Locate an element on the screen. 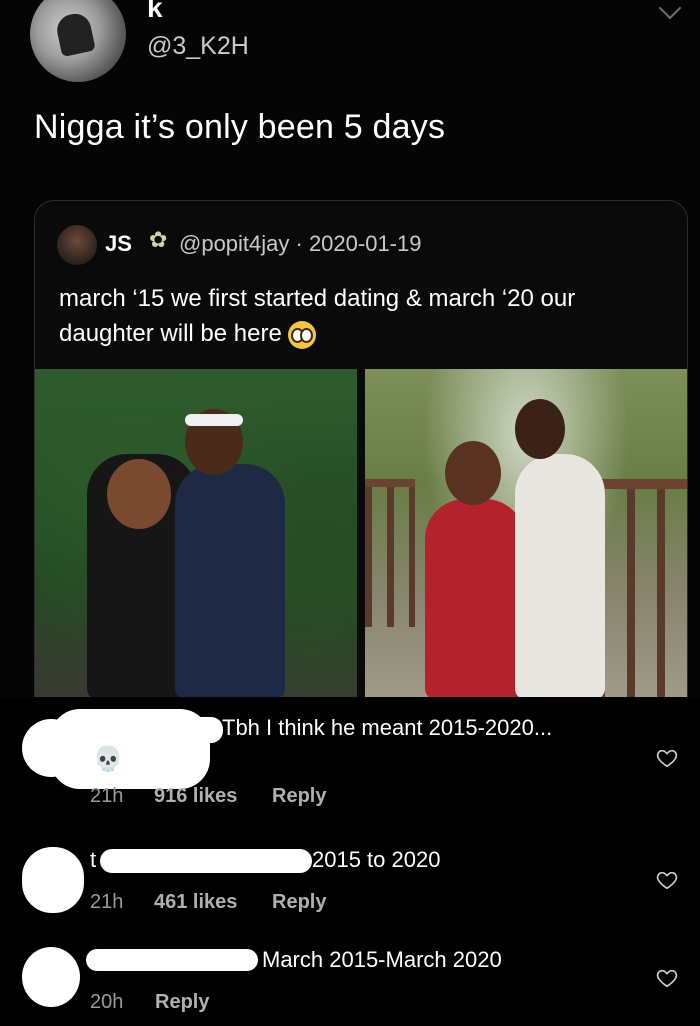 This screenshot has width=700, height=1026. user-handle: @3_K2H is located at coordinates (198, 46).